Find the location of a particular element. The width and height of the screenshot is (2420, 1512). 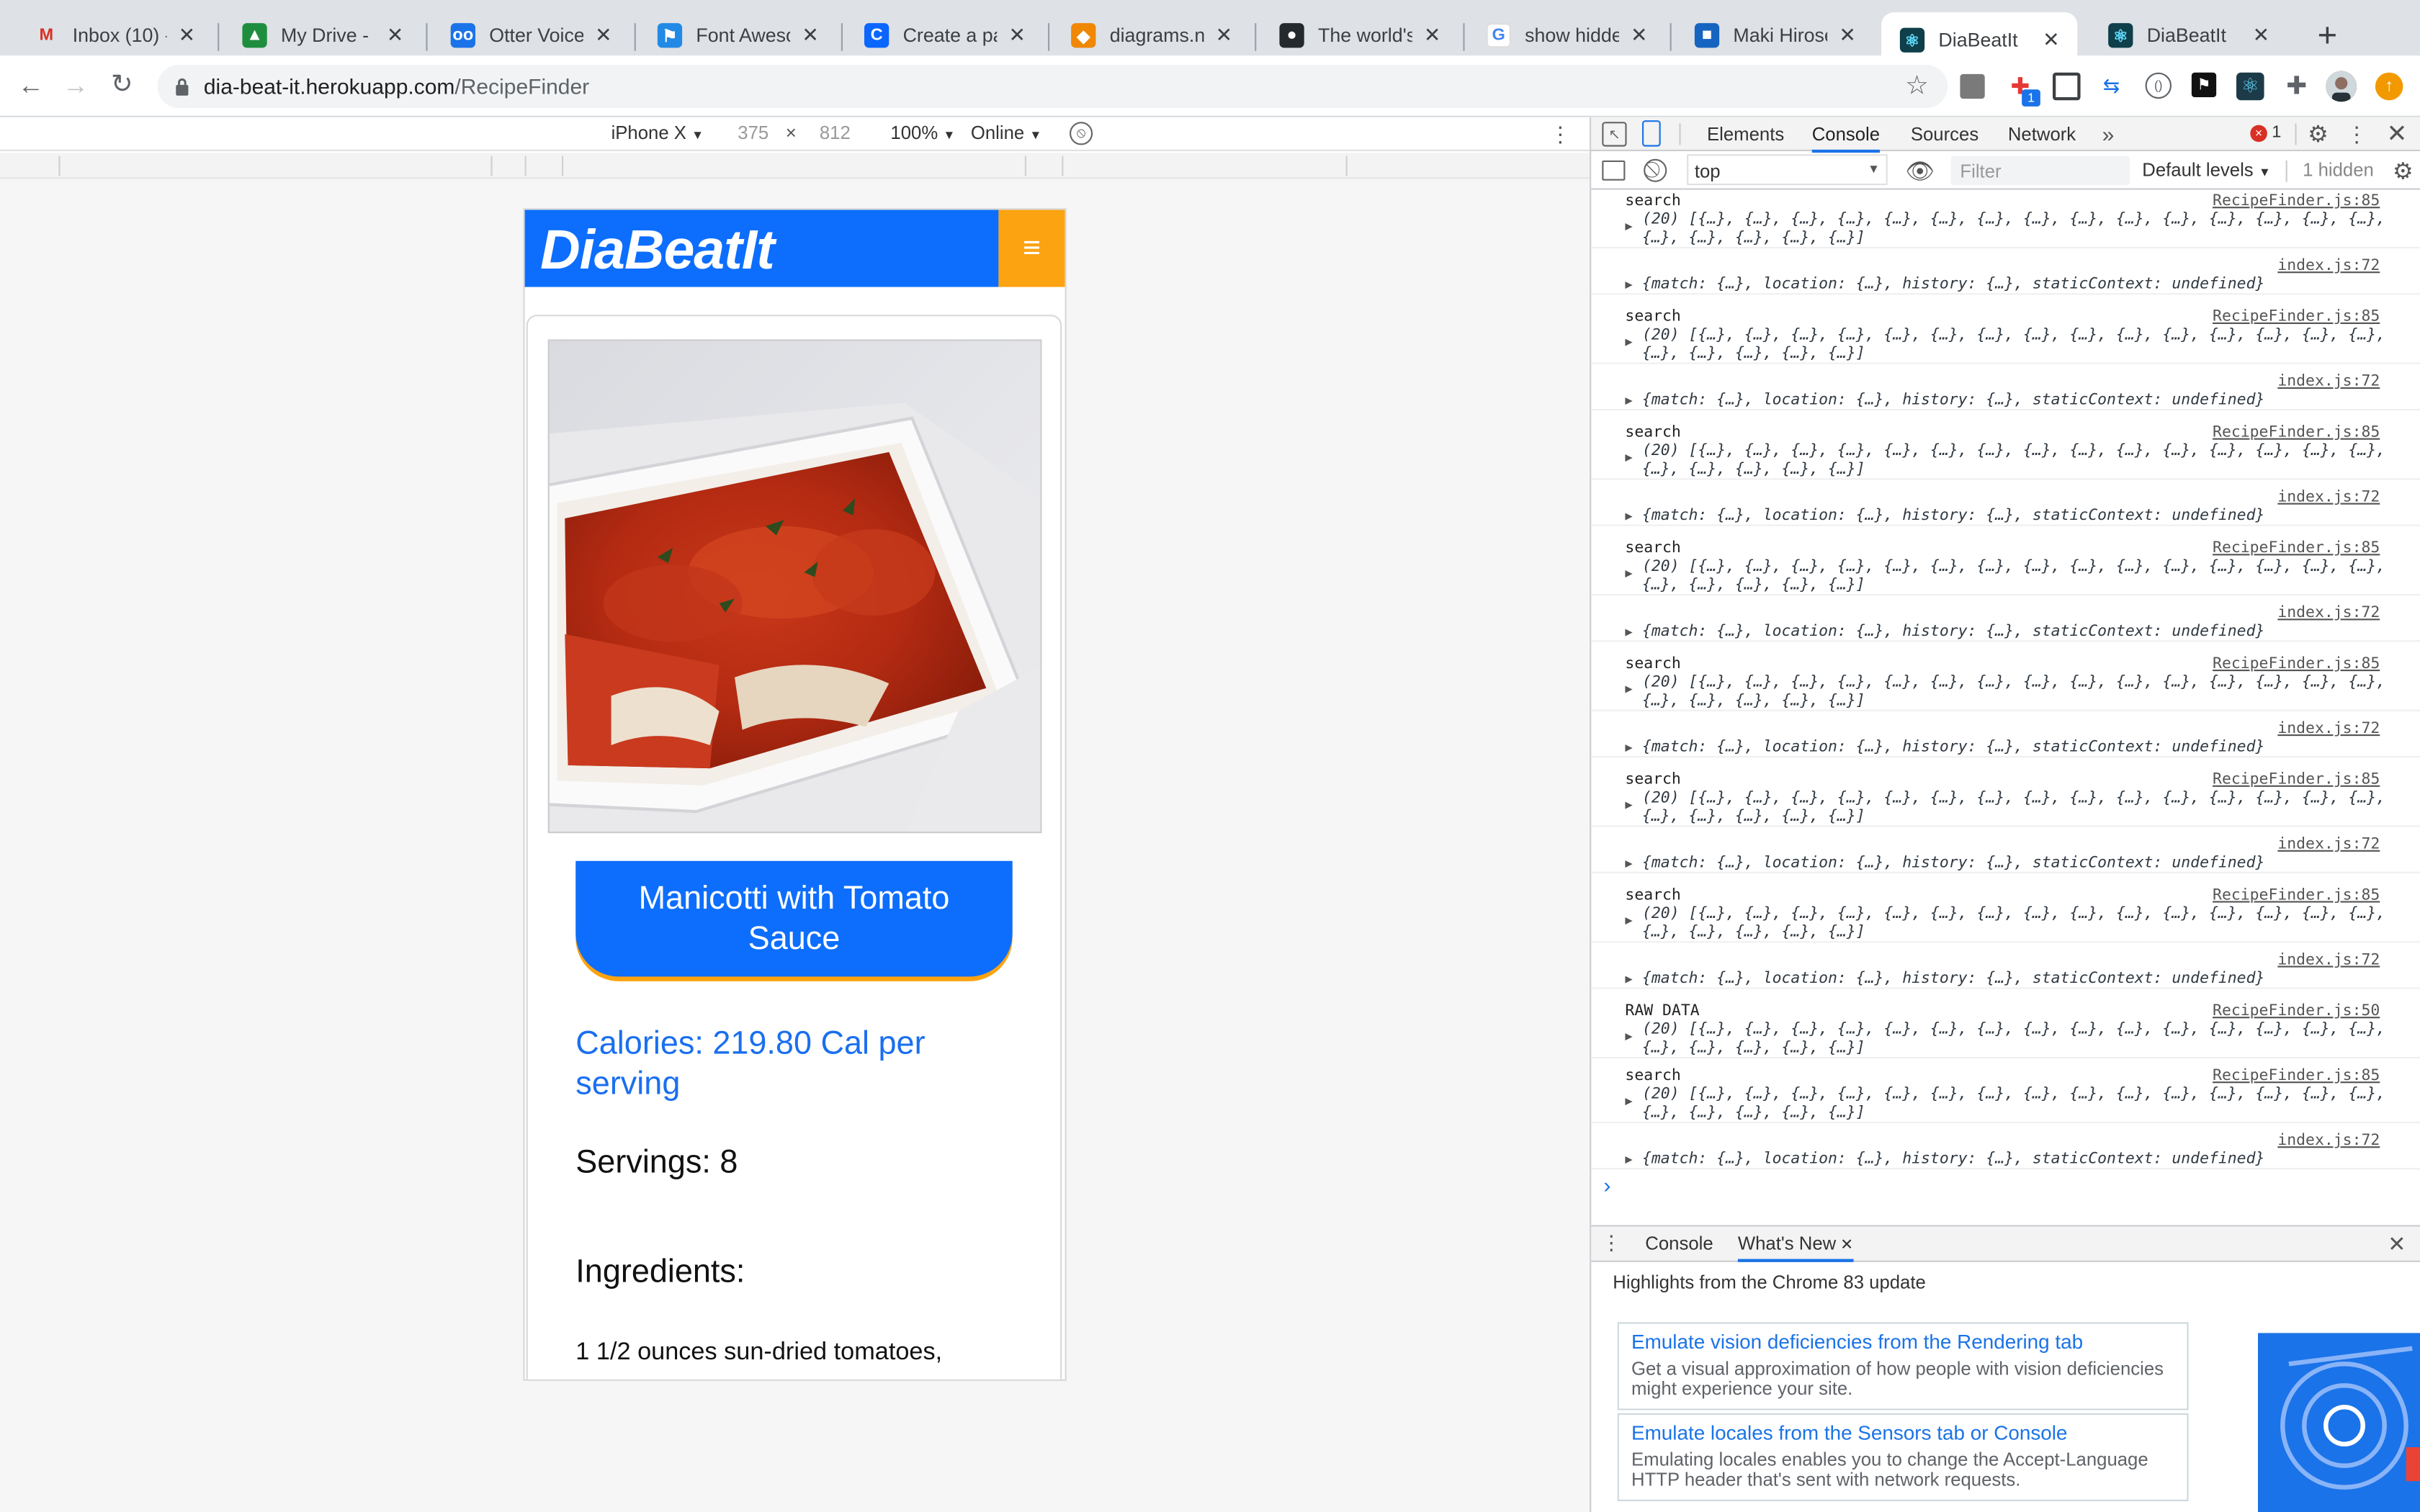

whats-new-video-thumbnail is located at coordinates (2339, 1422).